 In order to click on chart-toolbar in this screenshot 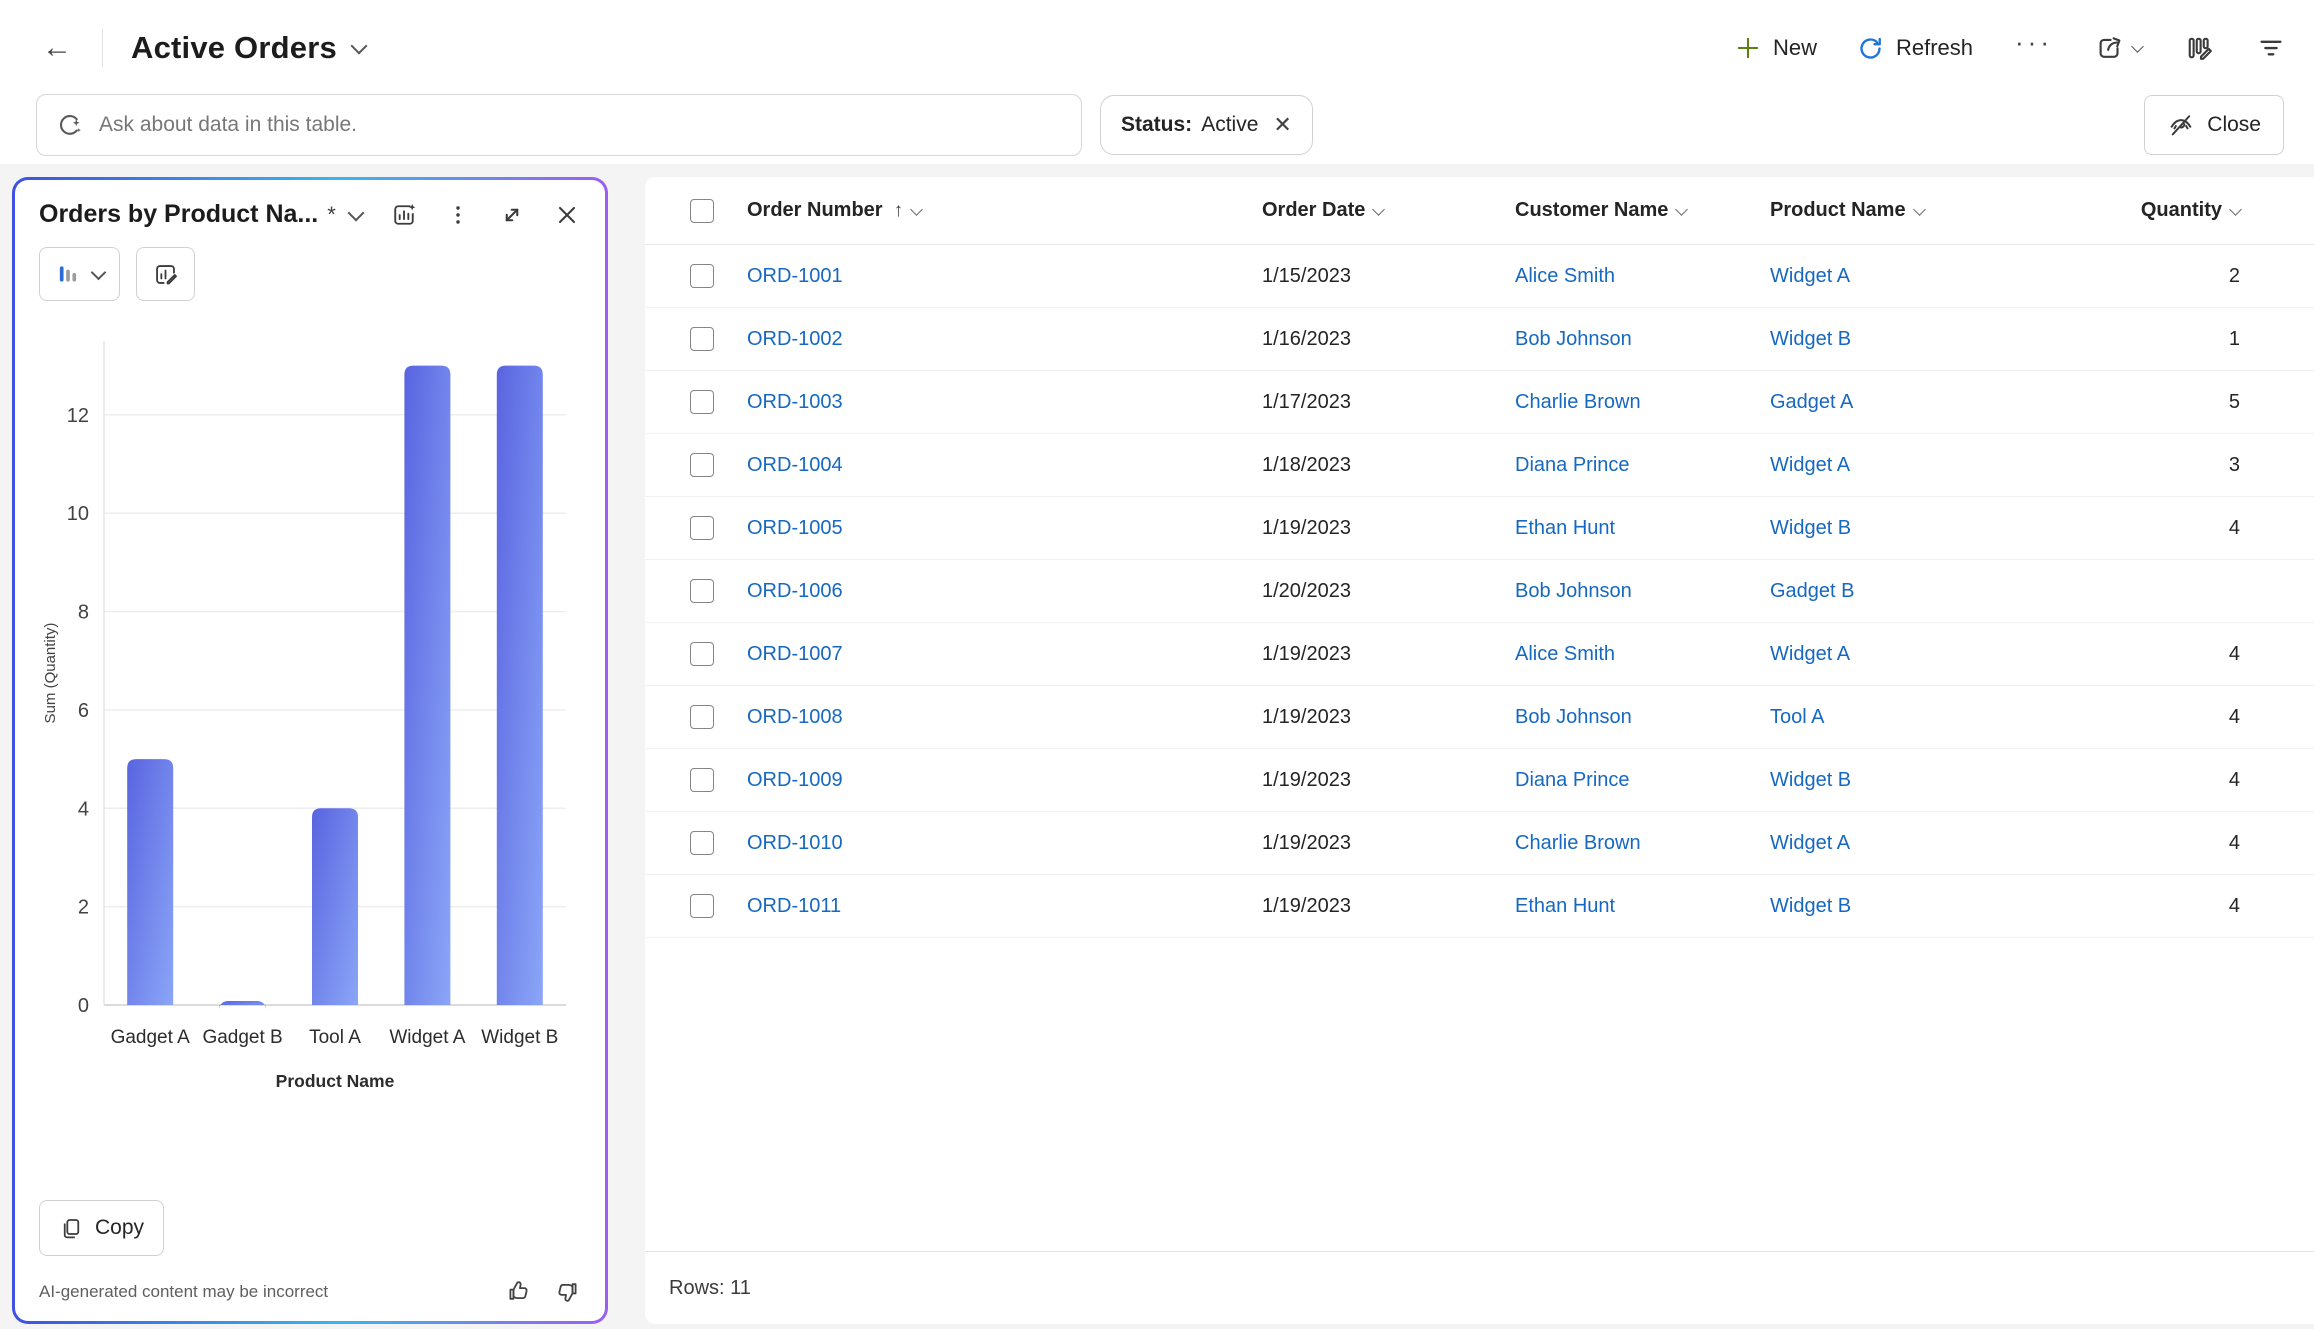, I will do `click(310, 274)`.